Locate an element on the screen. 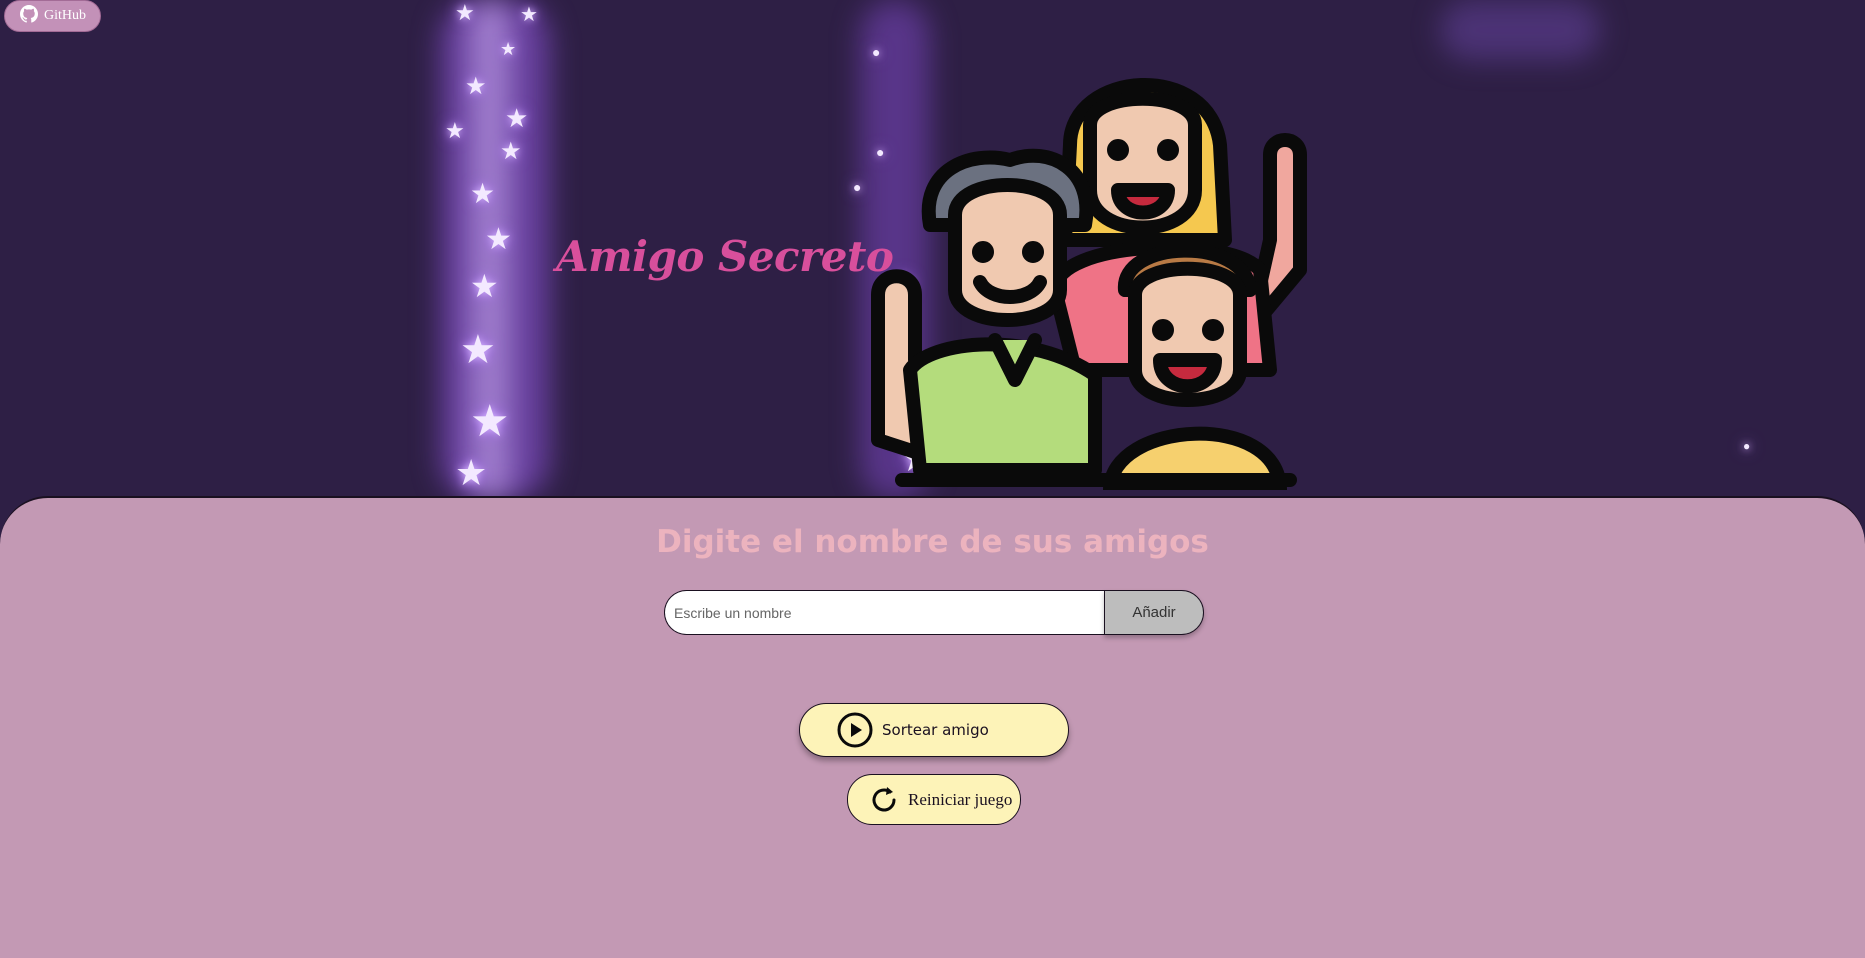 The image size is (1865, 958). github-button: GitHub is located at coordinates (52, 16).